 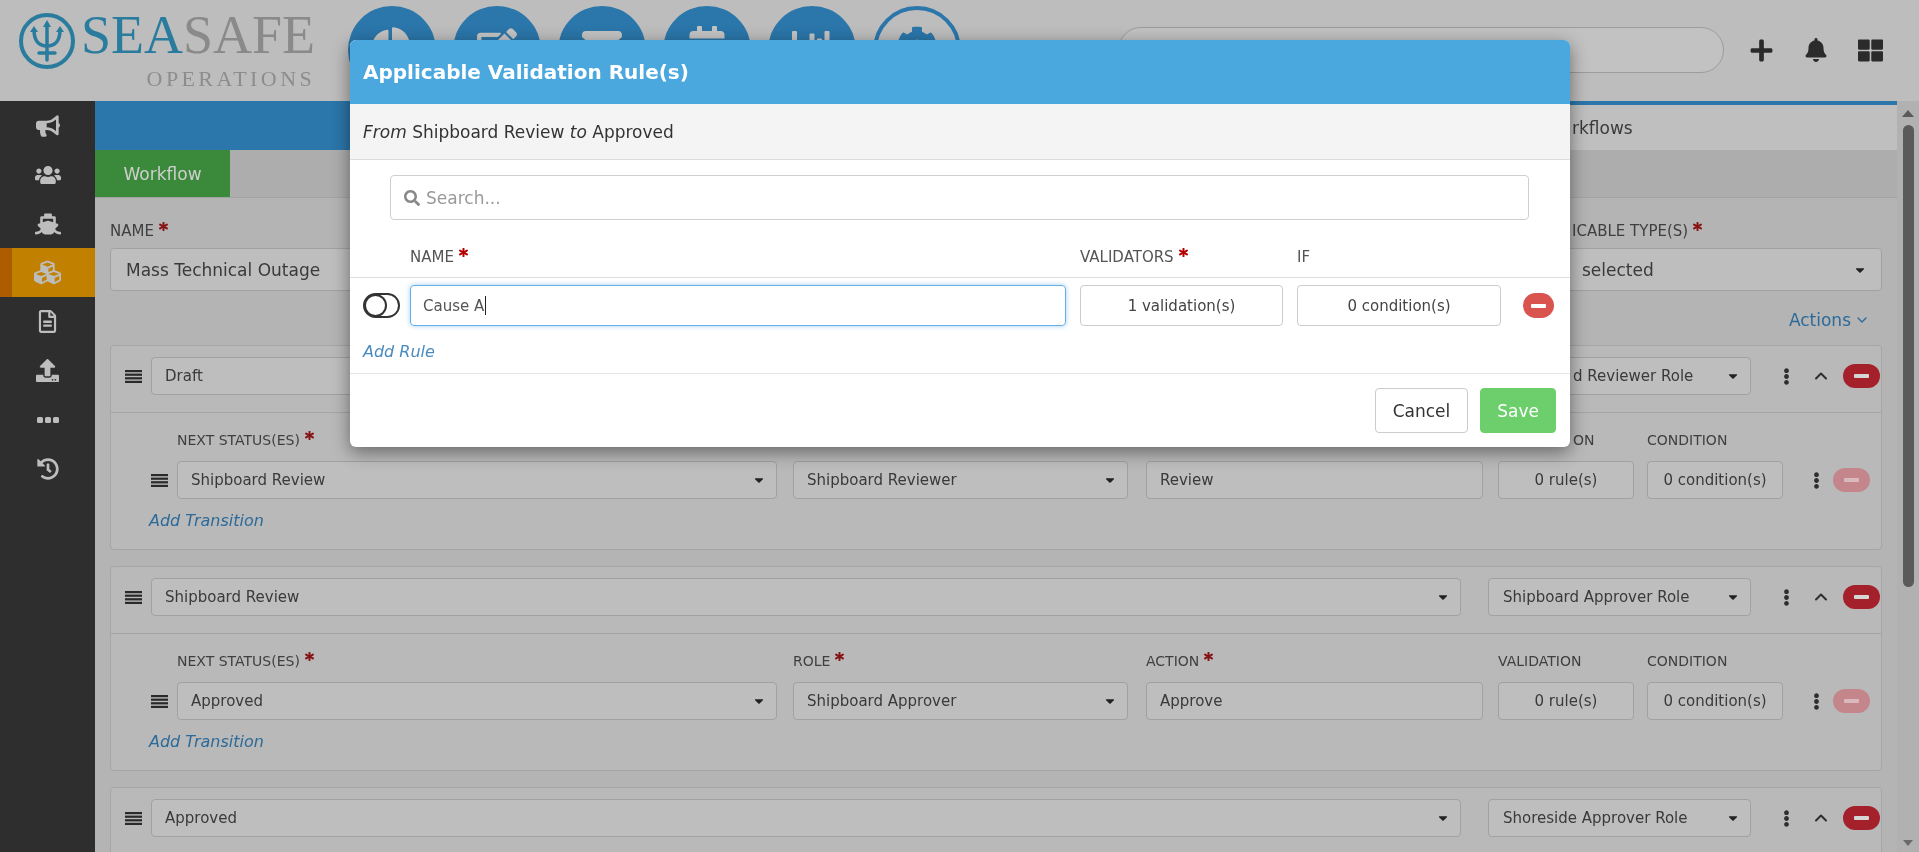 I want to click on column-label: VALIDATION, so click(x=1540, y=661).